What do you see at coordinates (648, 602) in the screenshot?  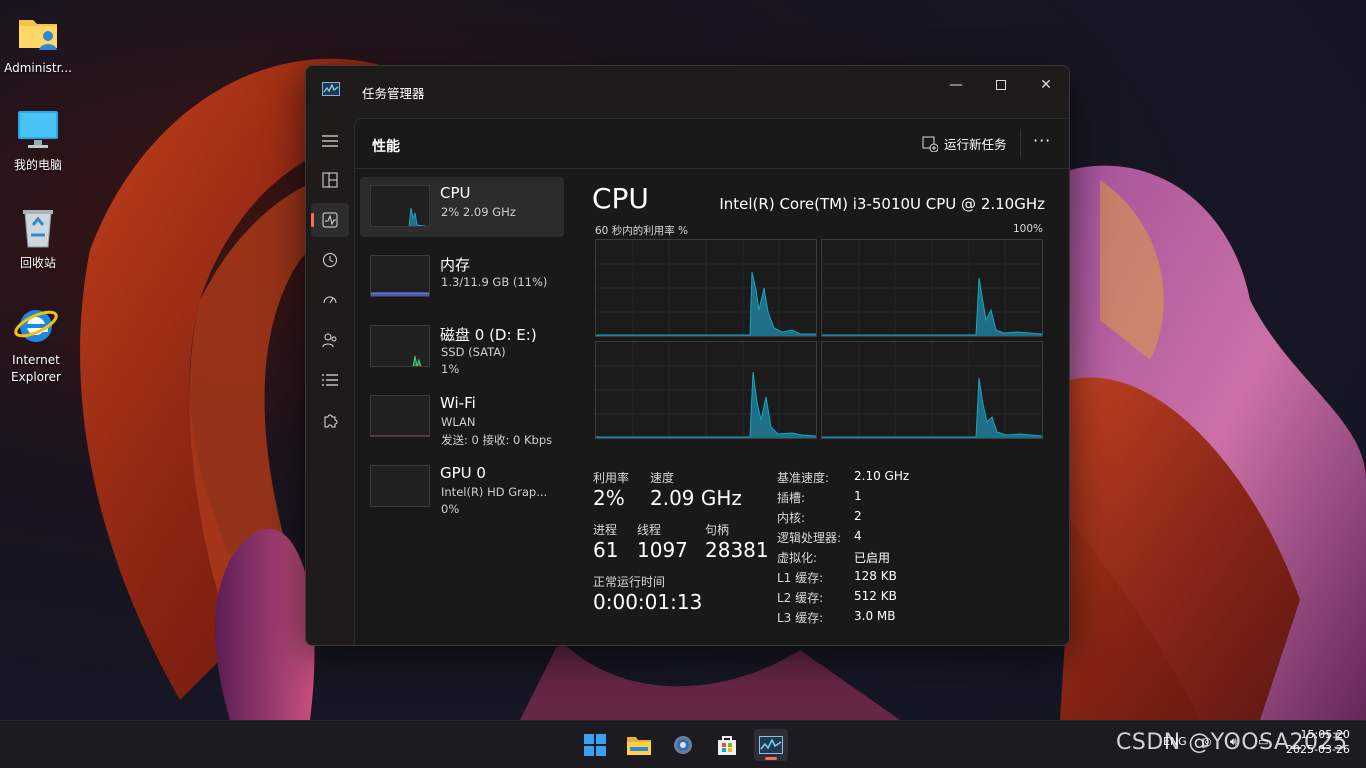 I see `uptime-value: 0:00:01:13` at bounding box center [648, 602].